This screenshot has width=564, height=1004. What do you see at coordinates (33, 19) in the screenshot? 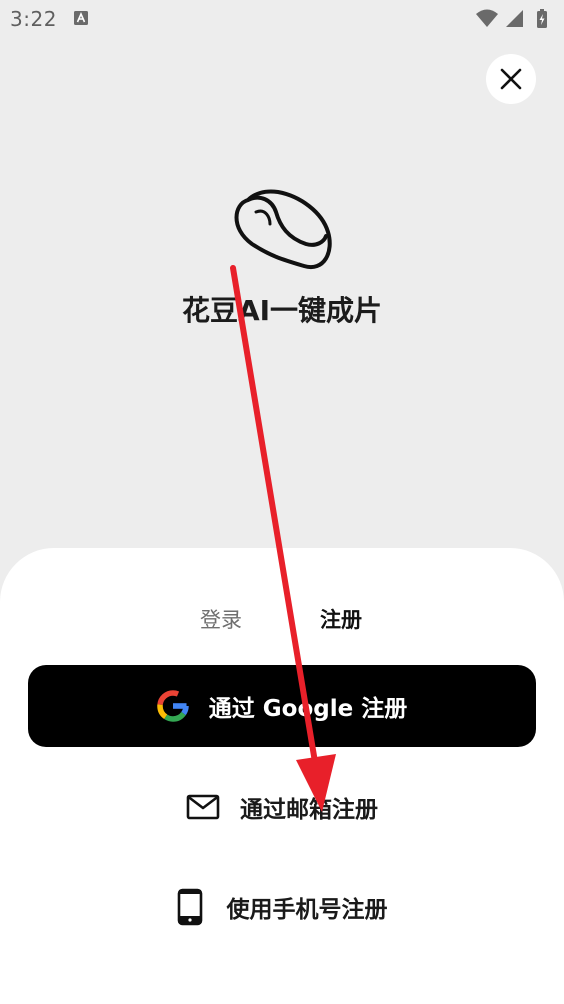
I see `status-time: 3:22` at bounding box center [33, 19].